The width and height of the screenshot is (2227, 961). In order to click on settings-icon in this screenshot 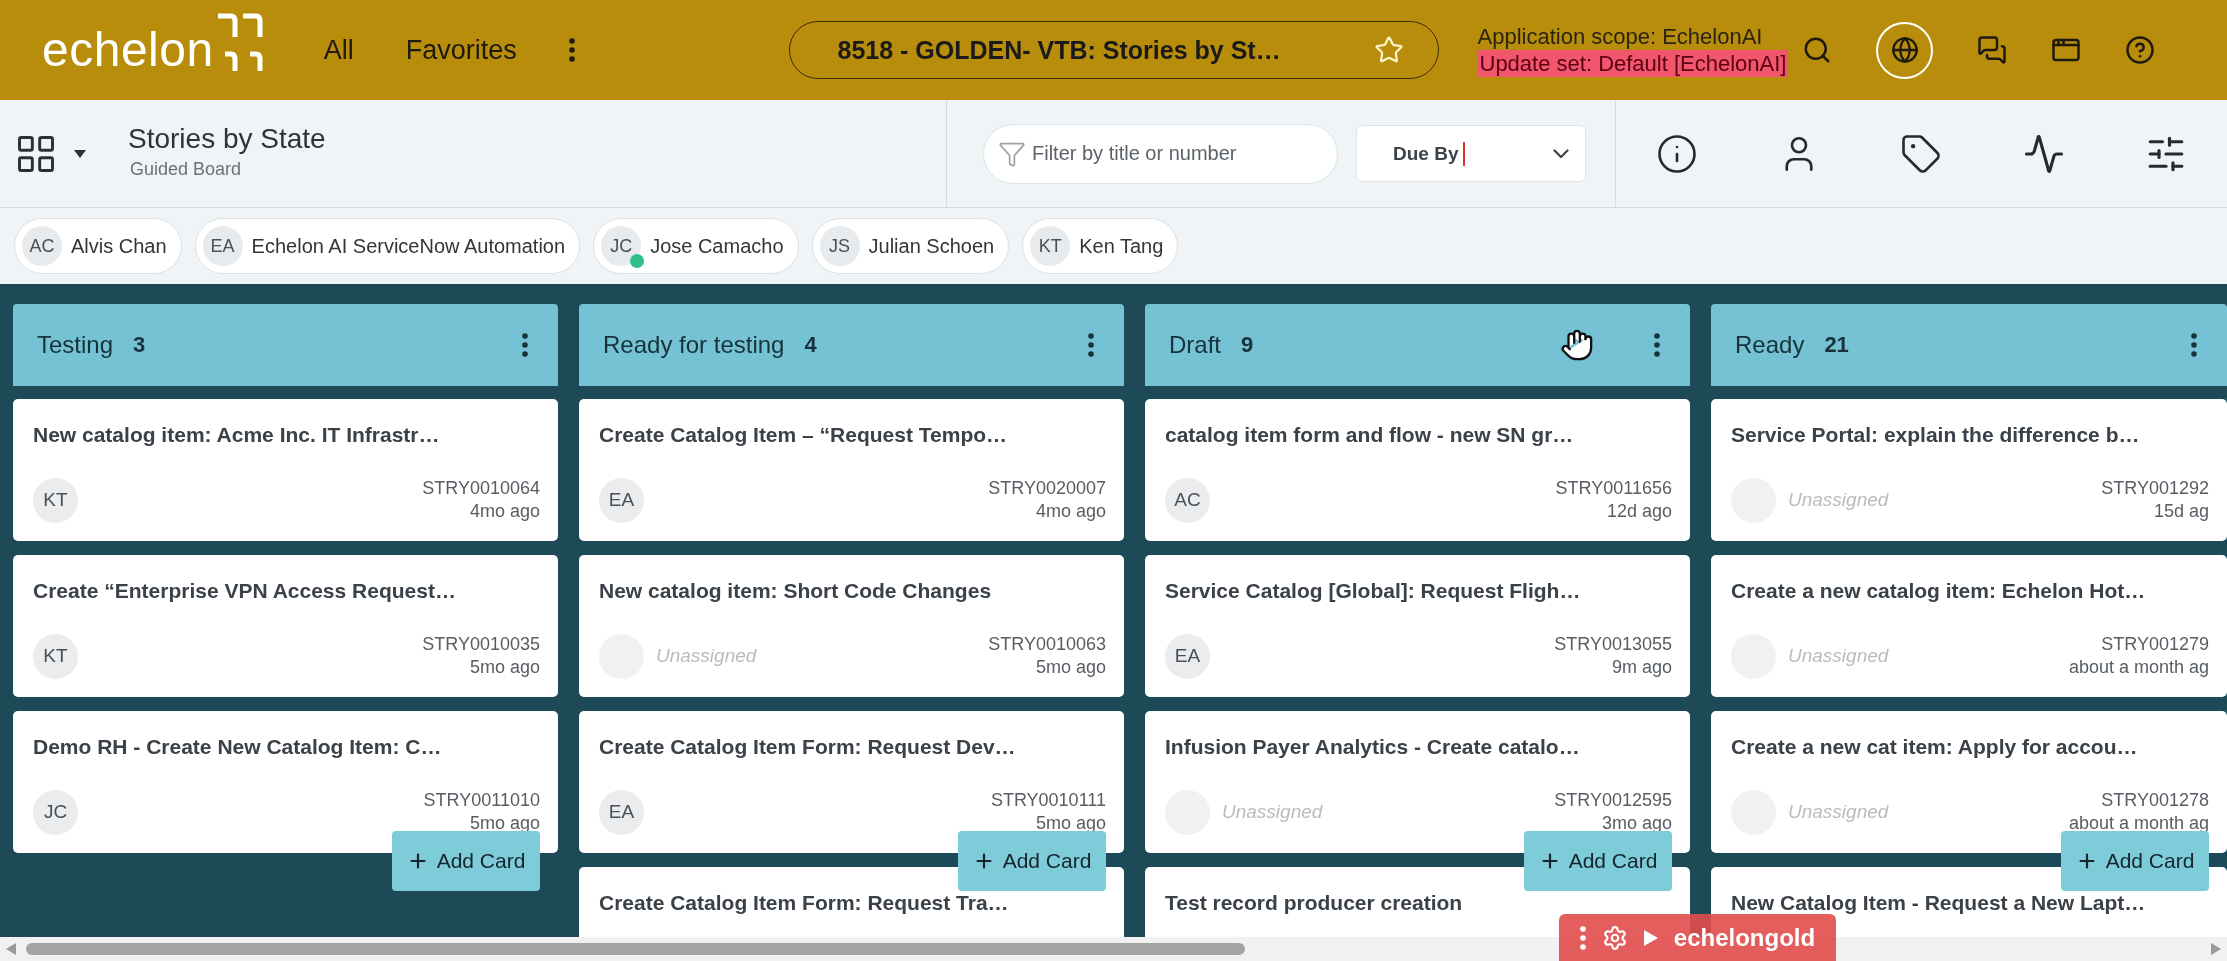, I will do `click(1614, 937)`.